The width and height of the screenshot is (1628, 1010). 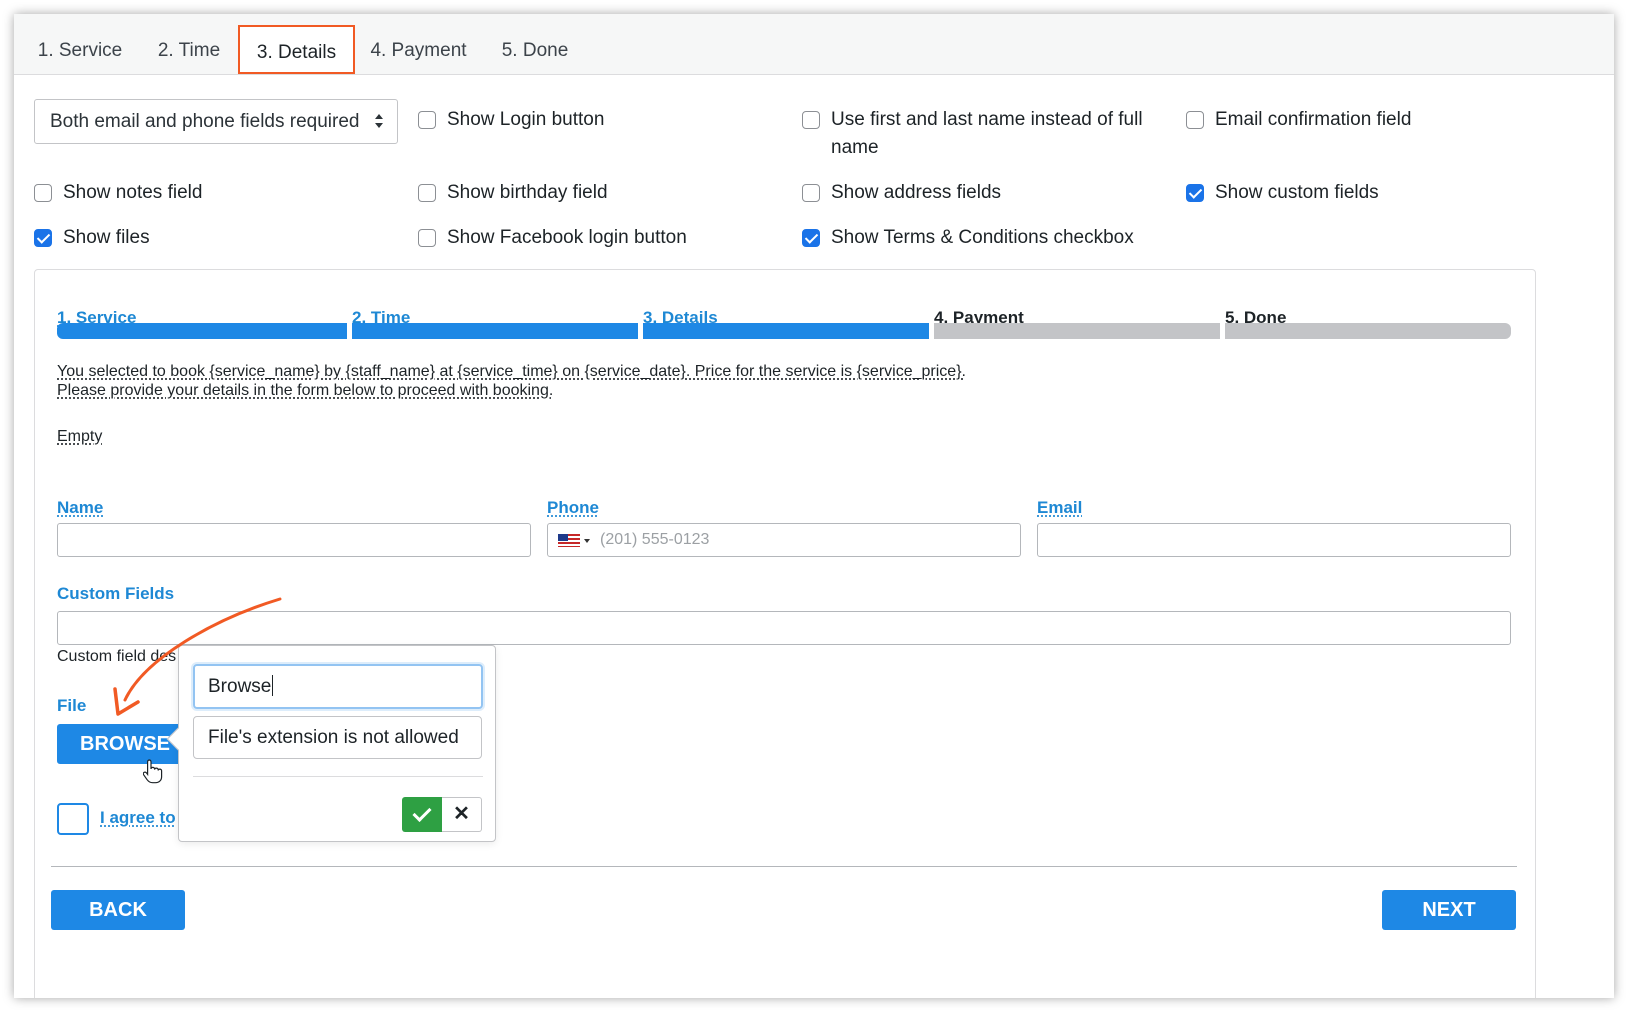 I want to click on inline-edit-popover: Browse File's extension is not allowed ✕, so click(x=331, y=743).